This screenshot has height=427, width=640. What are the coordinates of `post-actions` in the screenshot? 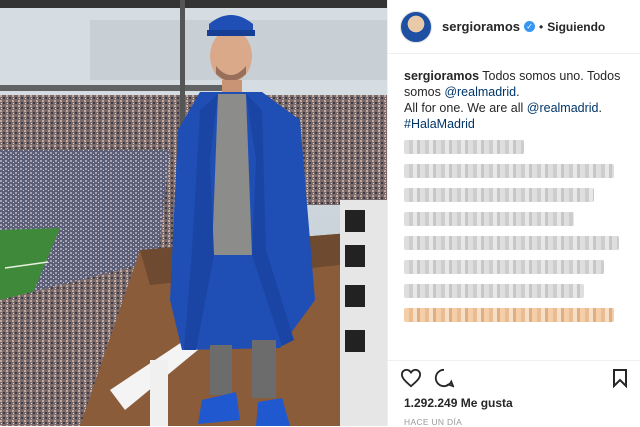 It's located at (514, 380).